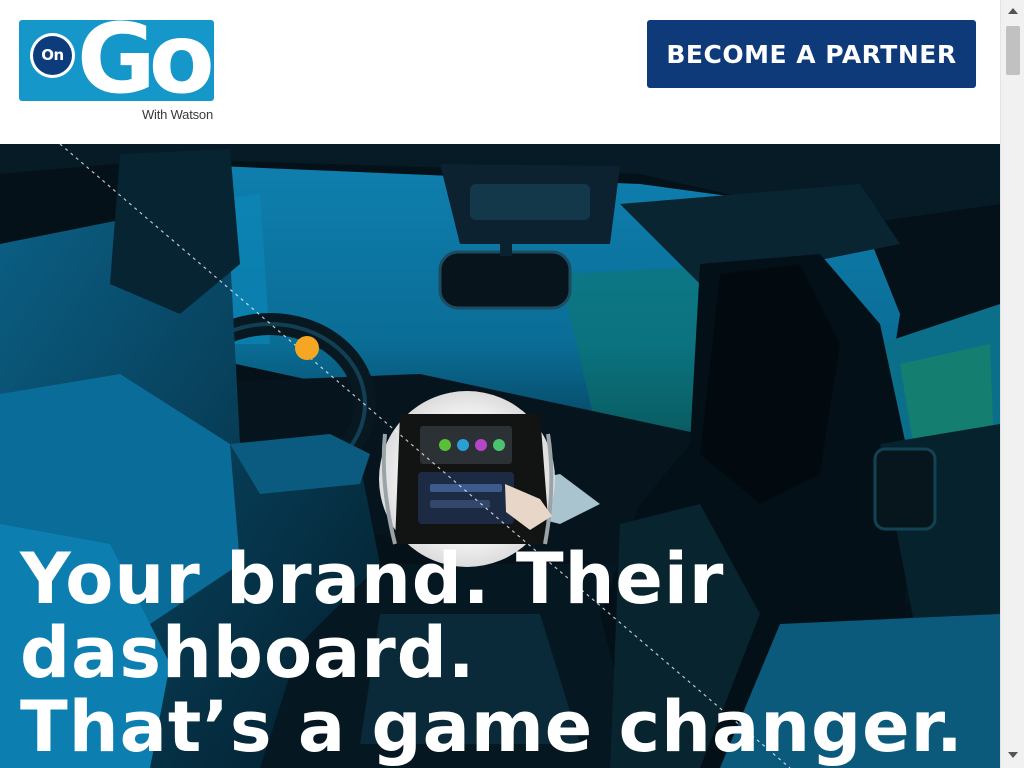  What do you see at coordinates (1012, 384) in the screenshot?
I see `vertical-scrollbar` at bounding box center [1012, 384].